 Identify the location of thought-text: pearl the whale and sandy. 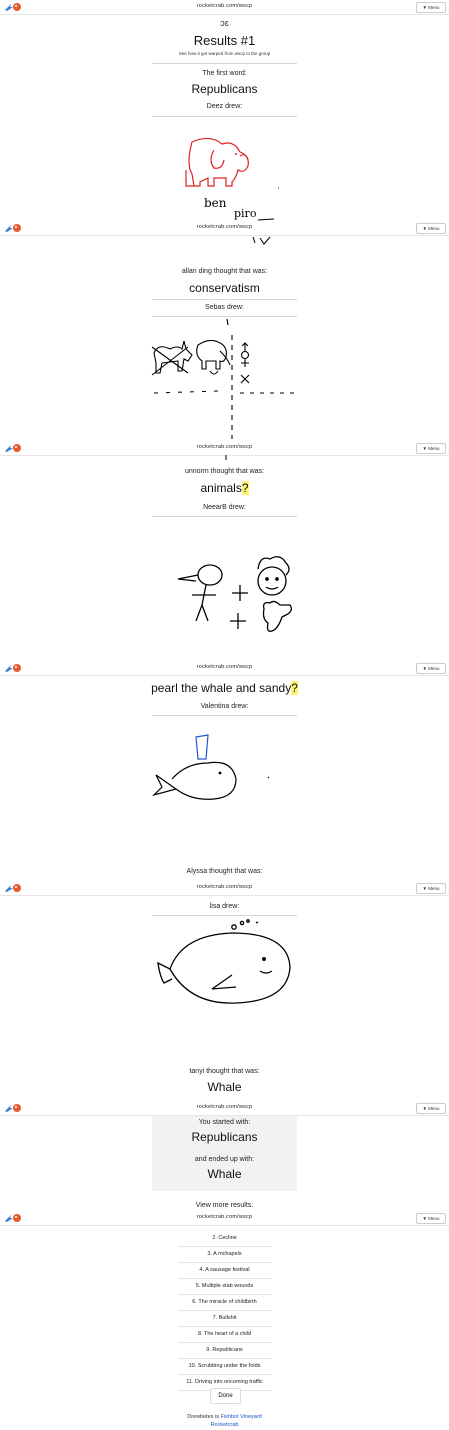
(221, 688).